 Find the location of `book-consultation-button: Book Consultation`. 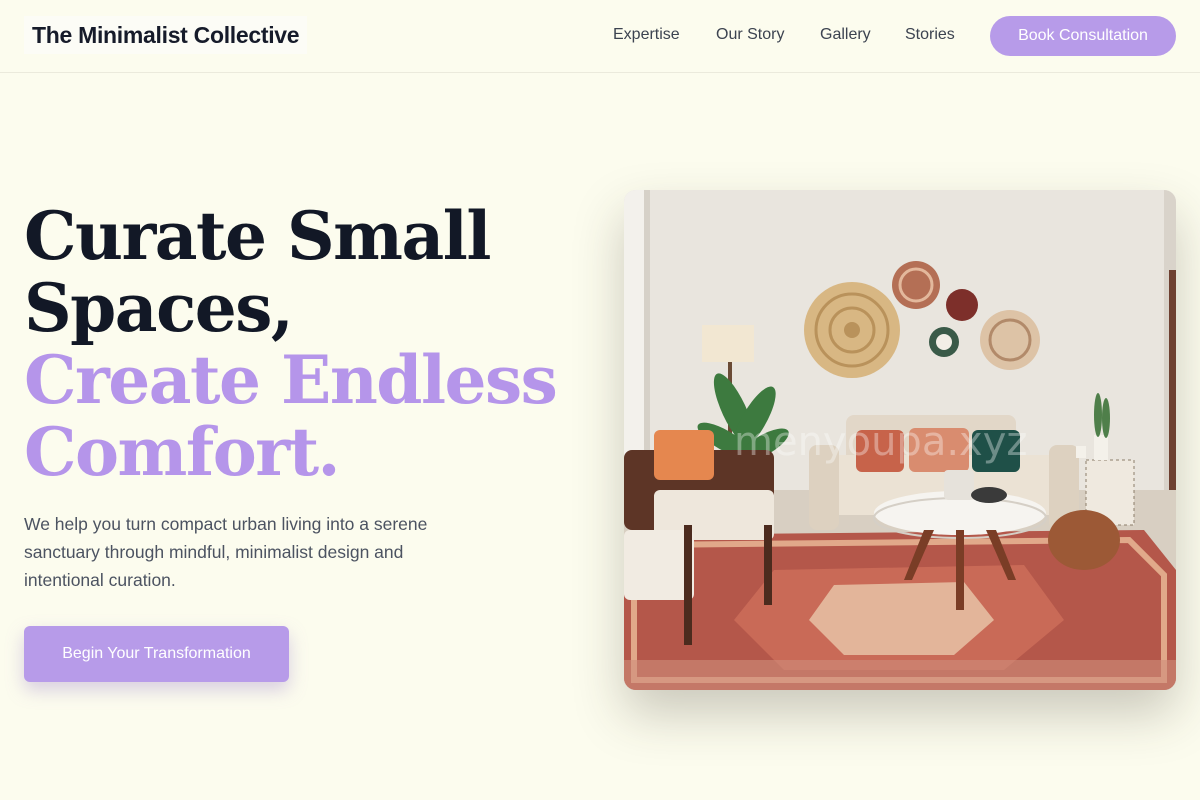

book-consultation-button: Book Consultation is located at coordinates (1083, 36).